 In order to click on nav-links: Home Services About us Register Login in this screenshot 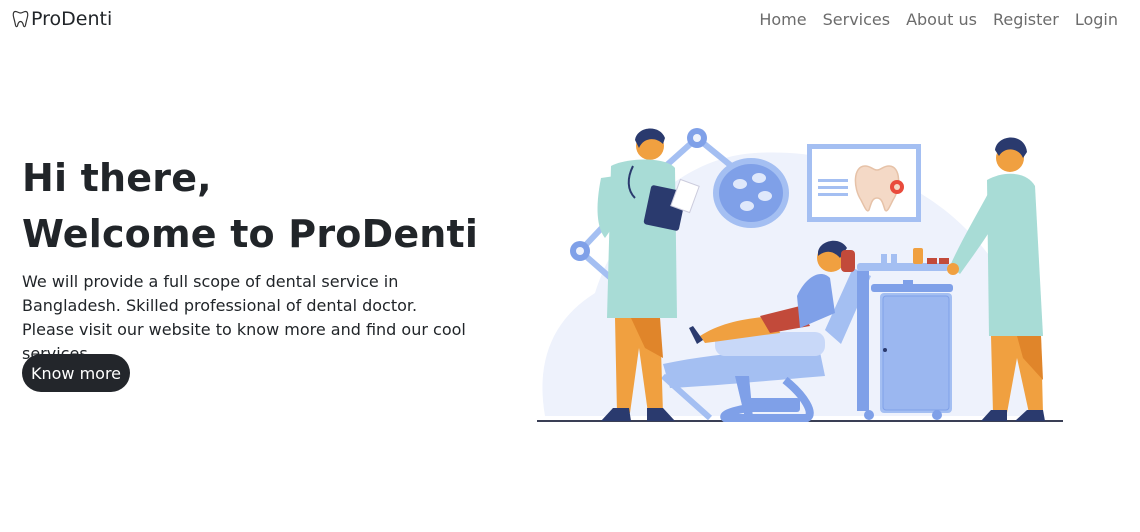, I will do `click(938, 19)`.